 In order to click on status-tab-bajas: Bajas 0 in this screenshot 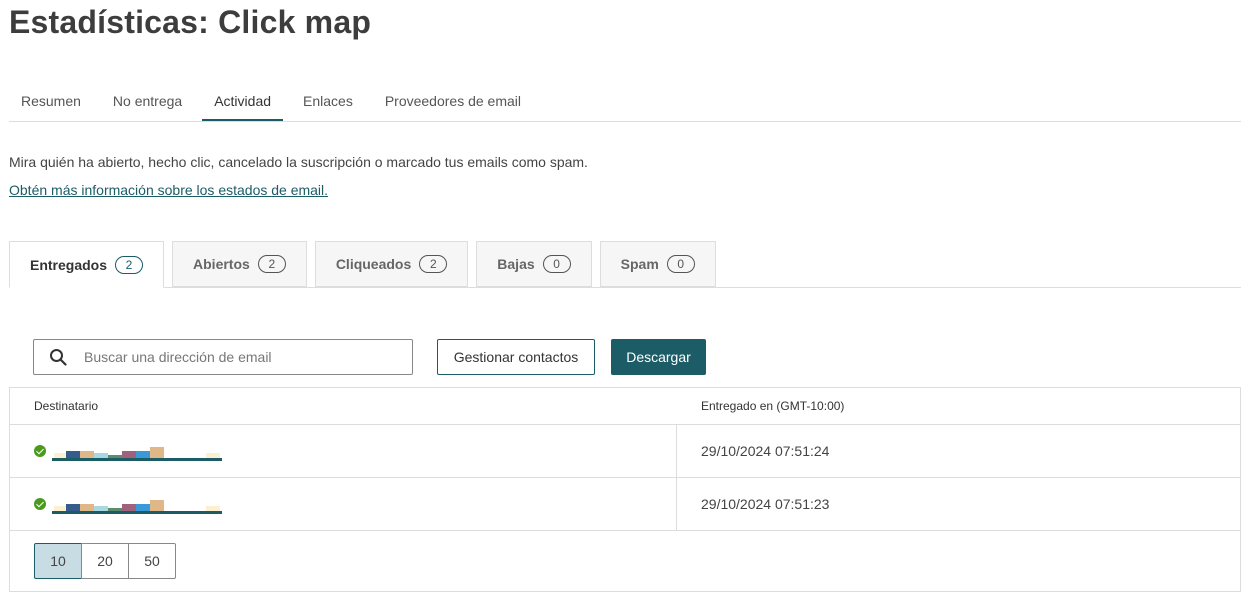, I will do `click(534, 264)`.